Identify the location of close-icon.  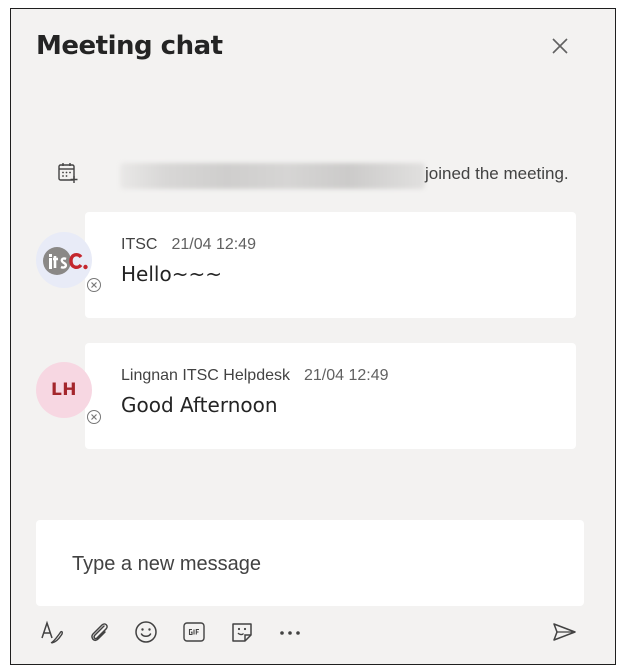
(560, 46).